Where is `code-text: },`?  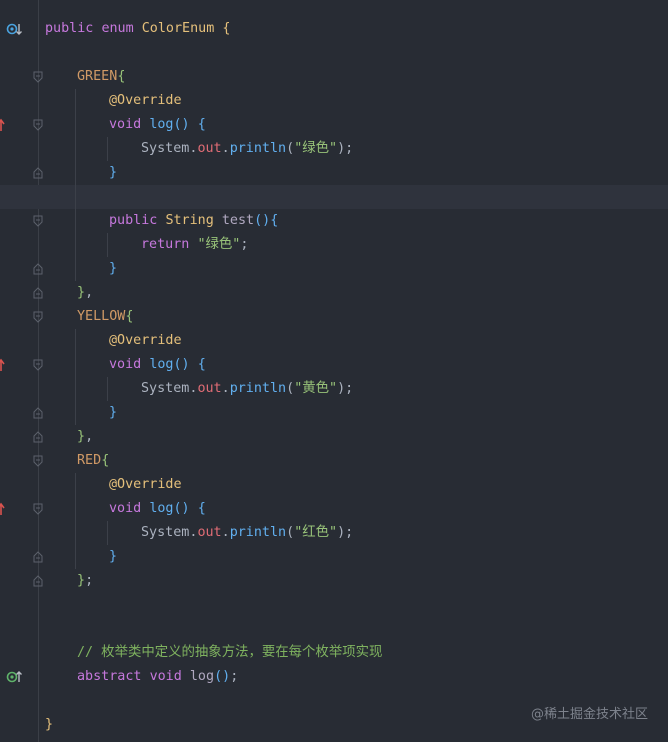
code-text: }, is located at coordinates (85, 293).